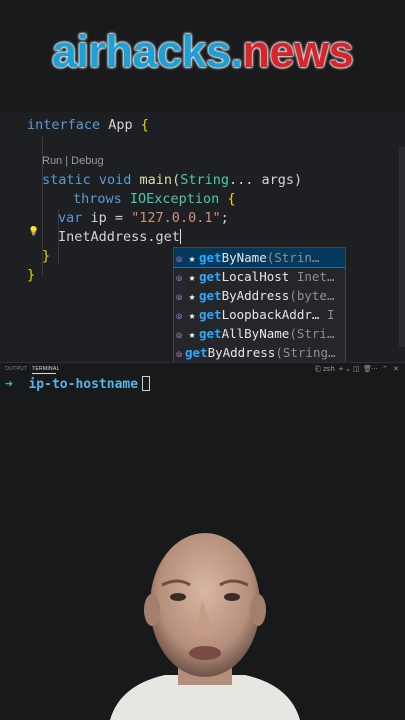 This screenshot has width=405, height=720. What do you see at coordinates (180, 236) in the screenshot?
I see `text-cursor` at bounding box center [180, 236].